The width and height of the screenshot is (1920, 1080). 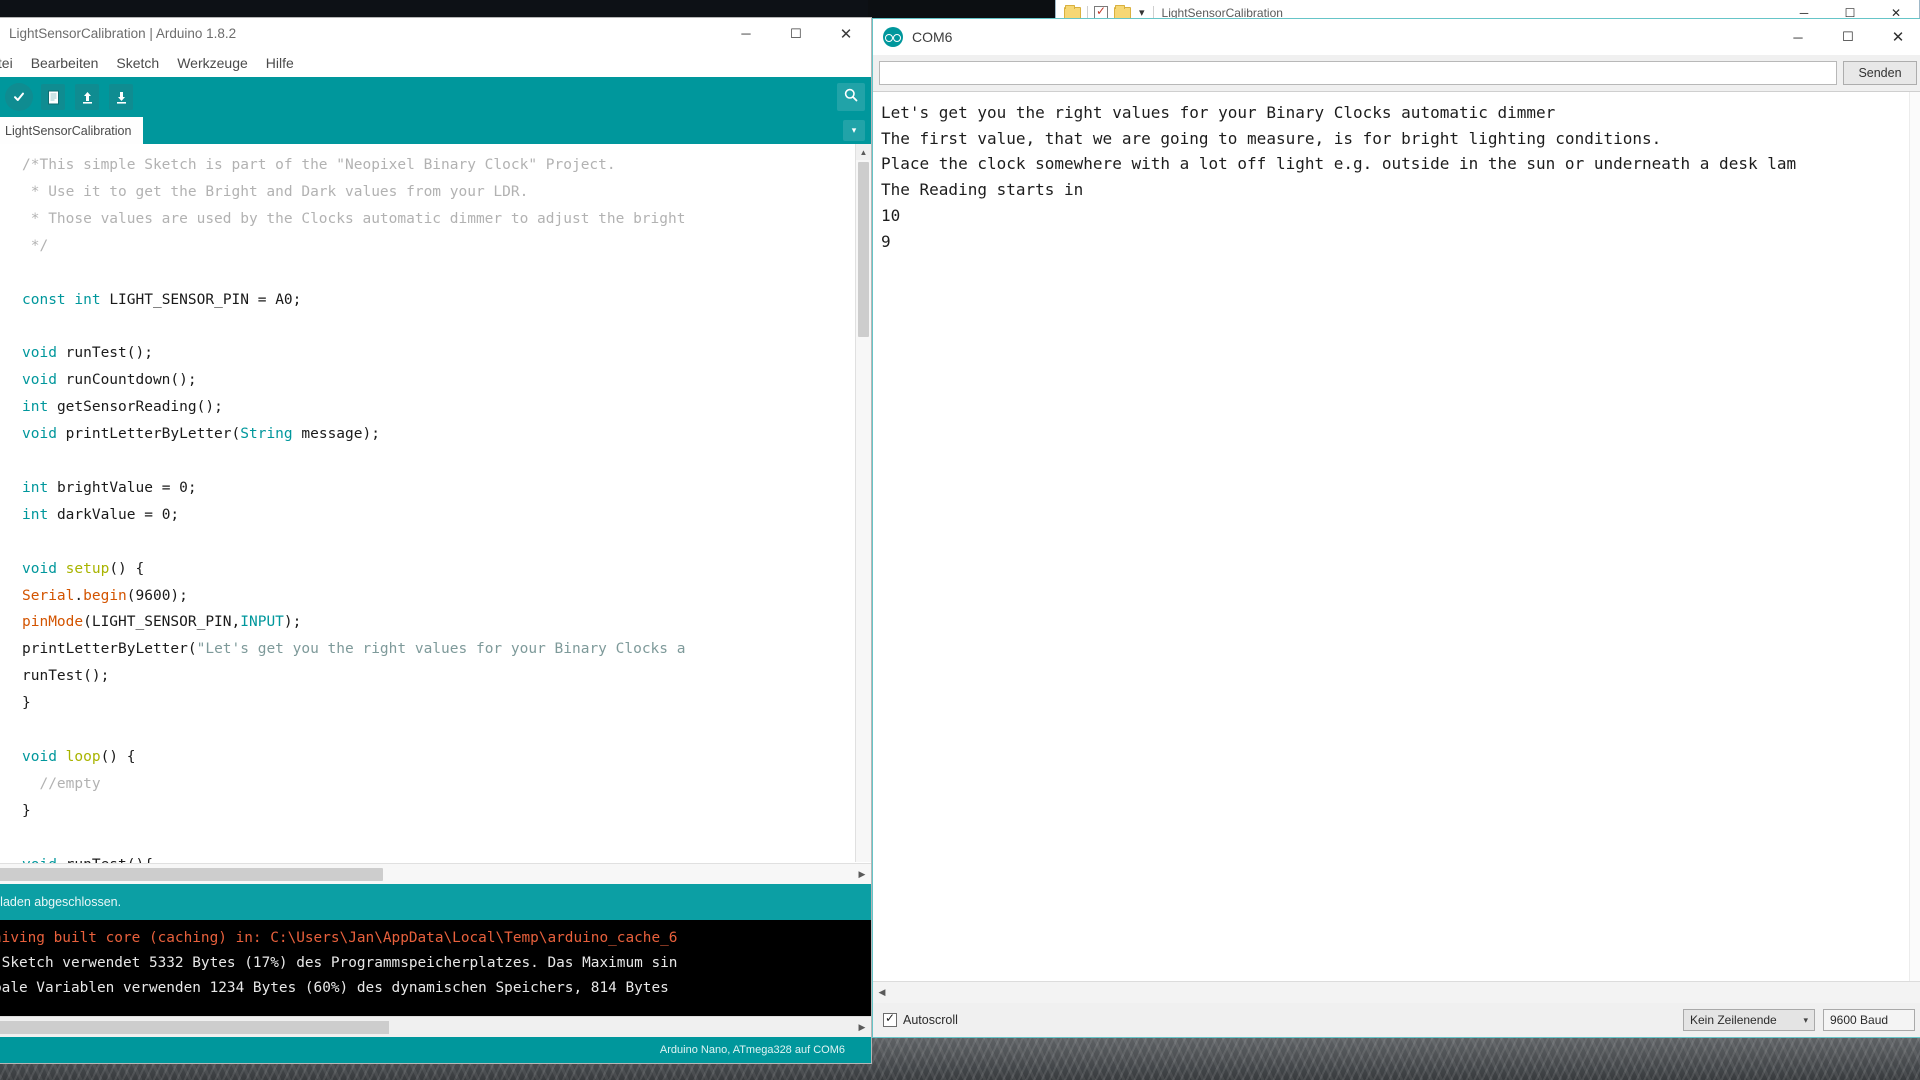 What do you see at coordinates (65, 63) in the screenshot?
I see `menu-bearbeiten: Bearbeiten` at bounding box center [65, 63].